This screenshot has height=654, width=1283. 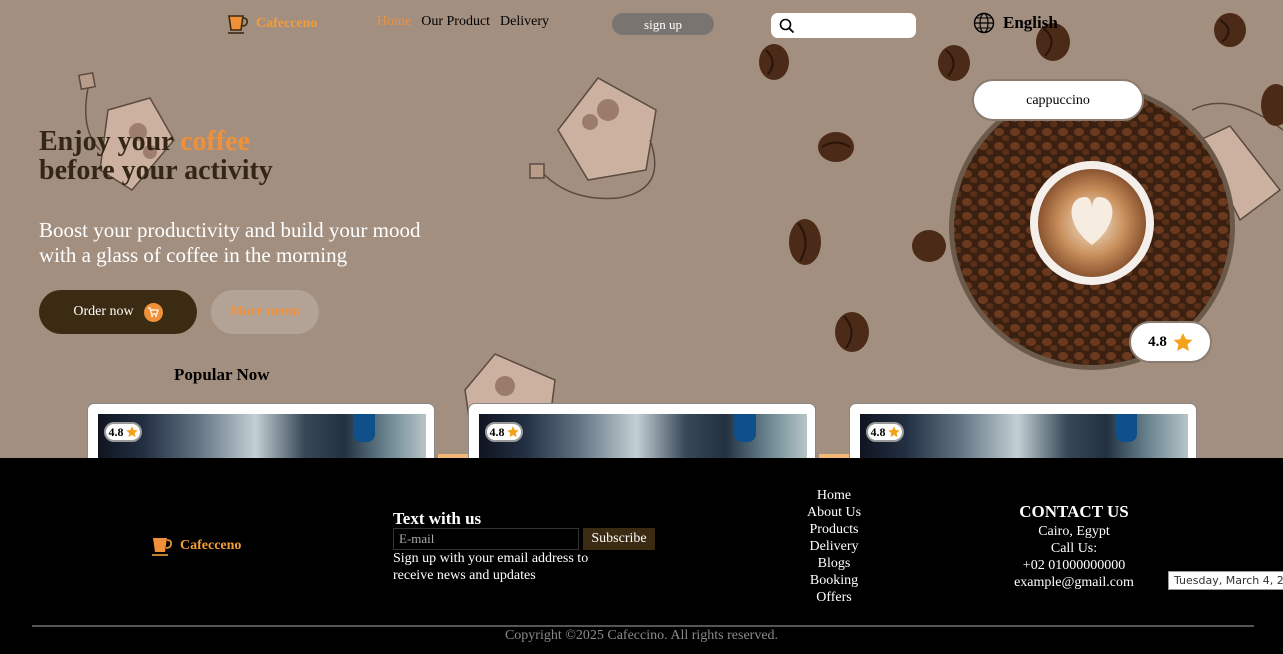 I want to click on footer-link-blogs: Blogs, so click(x=834, y=563).